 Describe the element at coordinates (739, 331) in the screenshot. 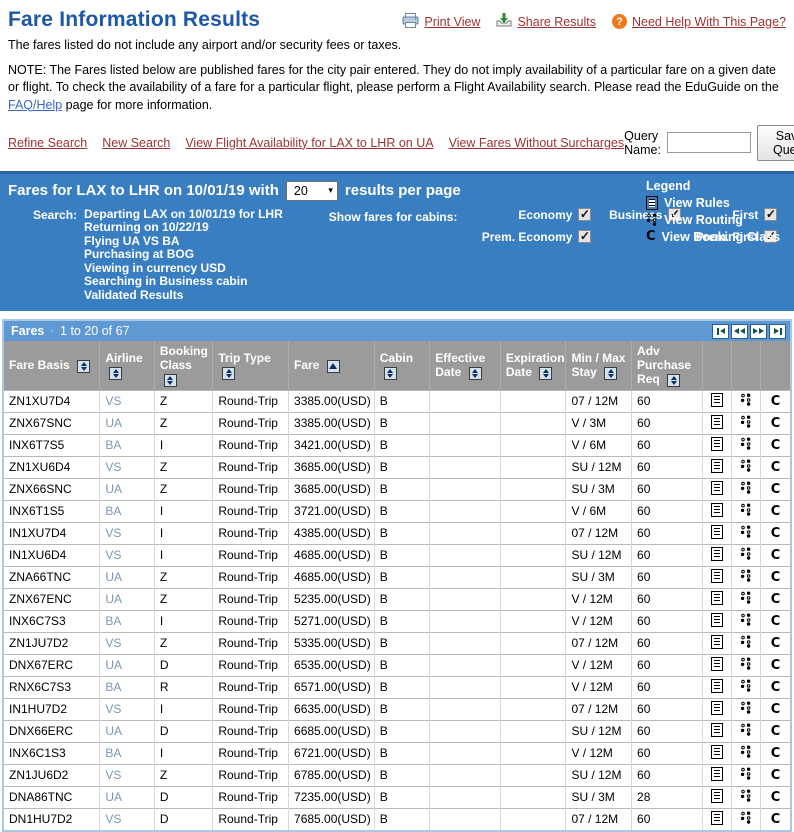

I see `previous-page-button` at that location.